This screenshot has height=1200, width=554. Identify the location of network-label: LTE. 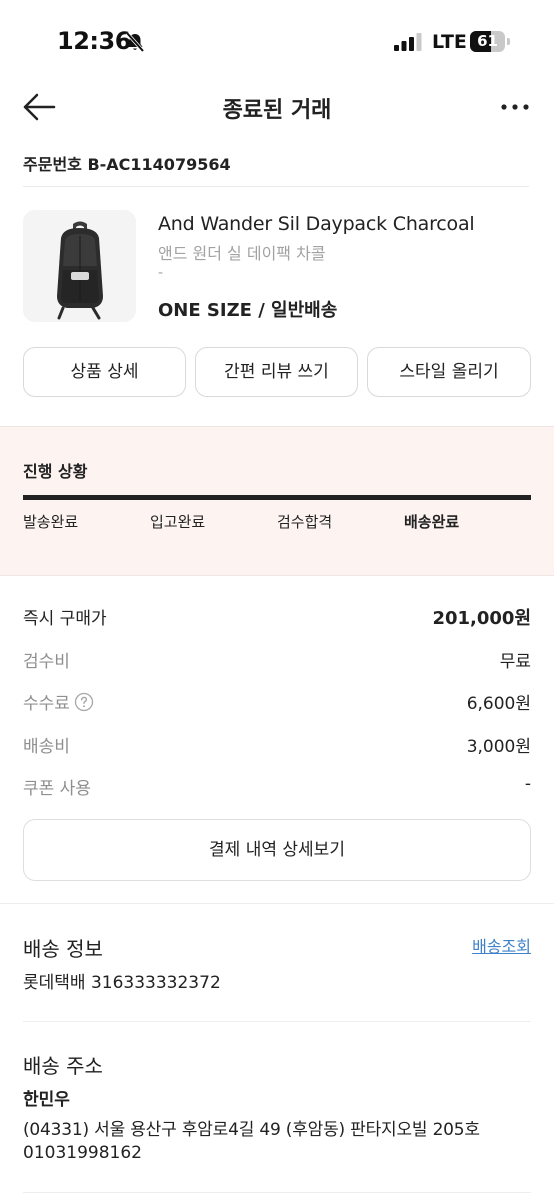
(449, 42).